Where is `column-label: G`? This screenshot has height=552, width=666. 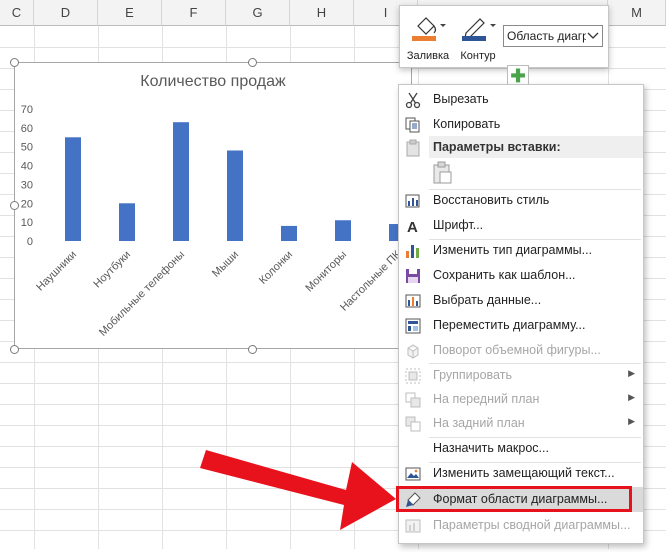
column-label: G is located at coordinates (257, 12).